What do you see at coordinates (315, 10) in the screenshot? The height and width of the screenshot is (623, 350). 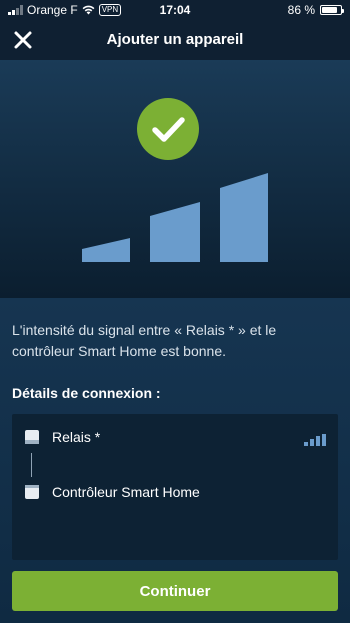 I see `status-right: 86 %` at bounding box center [315, 10].